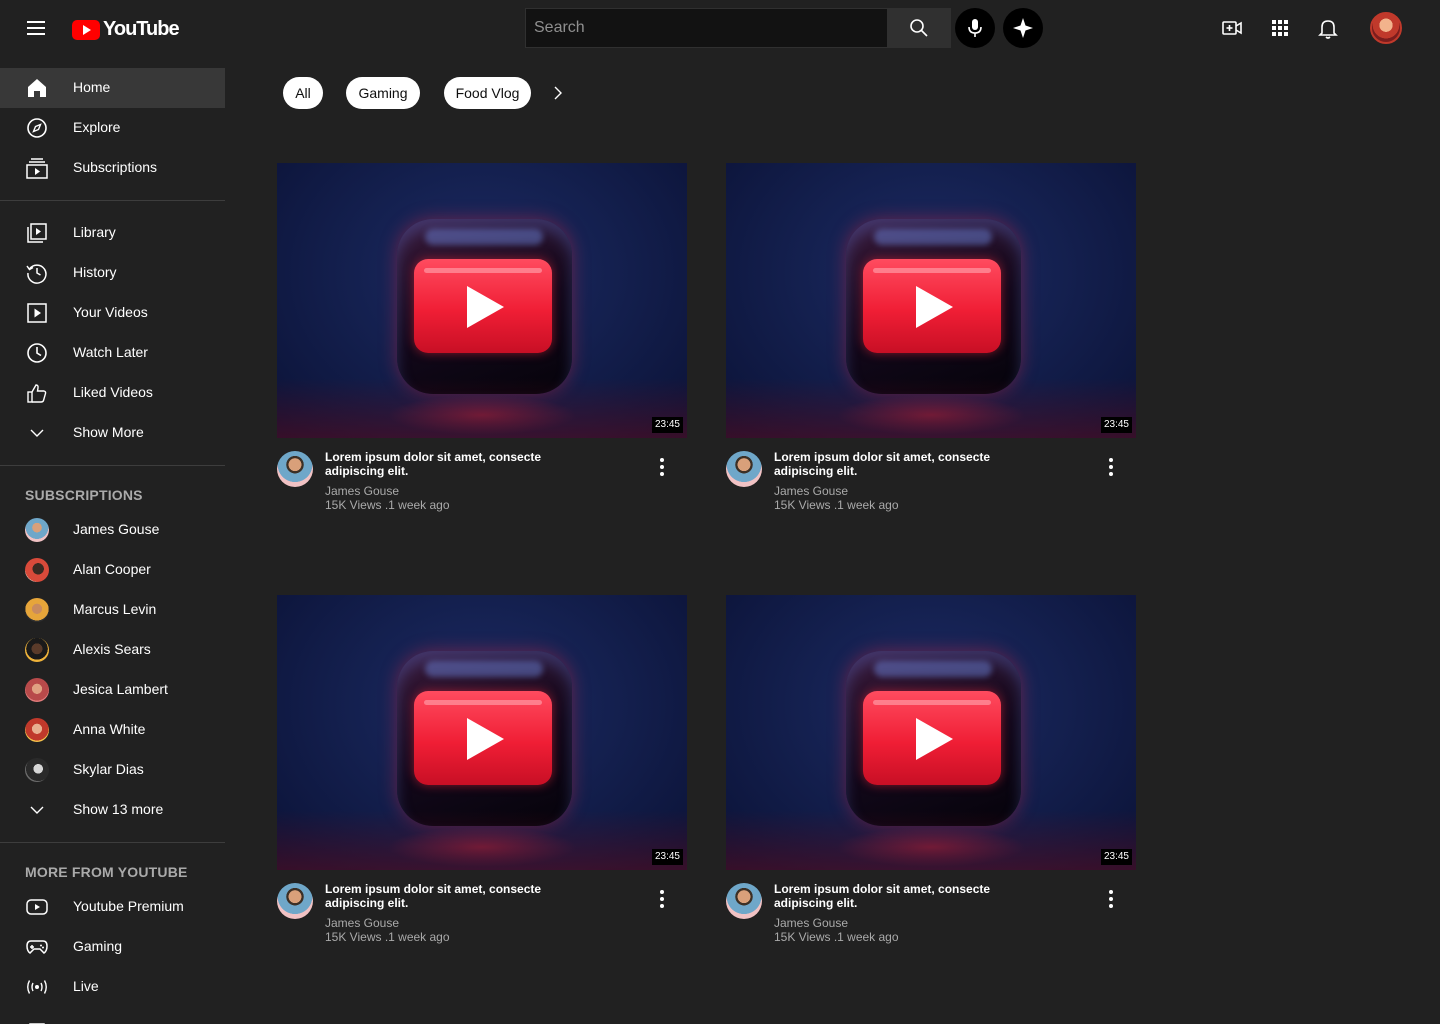  Describe the element at coordinates (37, 353) in the screenshot. I see `clock-icon` at that location.